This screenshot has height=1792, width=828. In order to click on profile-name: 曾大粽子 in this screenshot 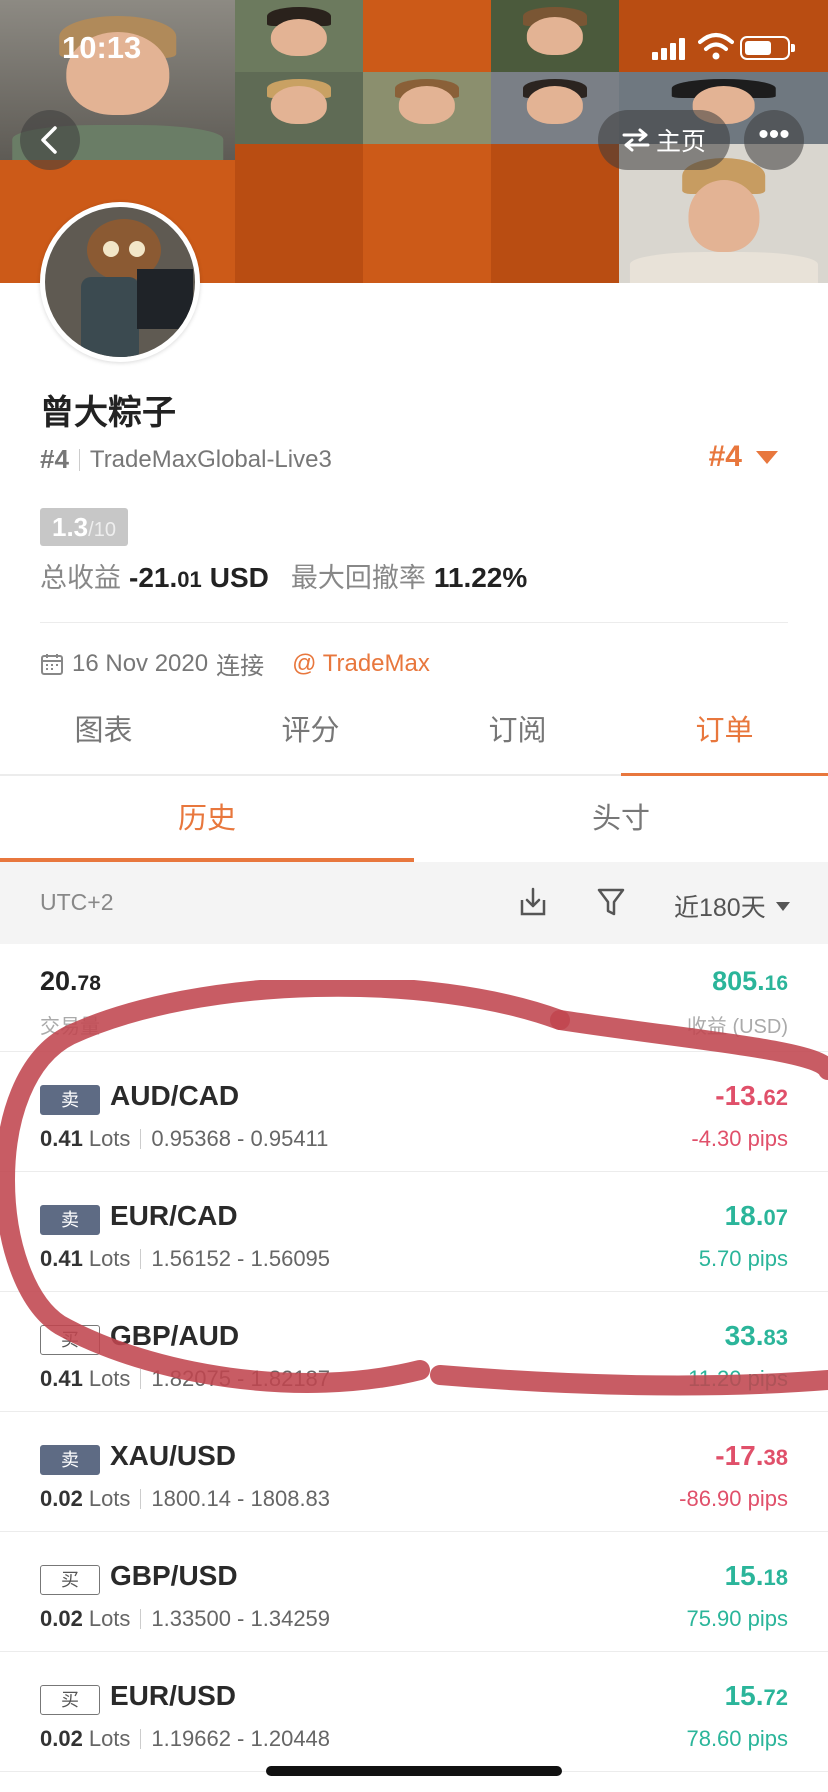, I will do `click(108, 413)`.